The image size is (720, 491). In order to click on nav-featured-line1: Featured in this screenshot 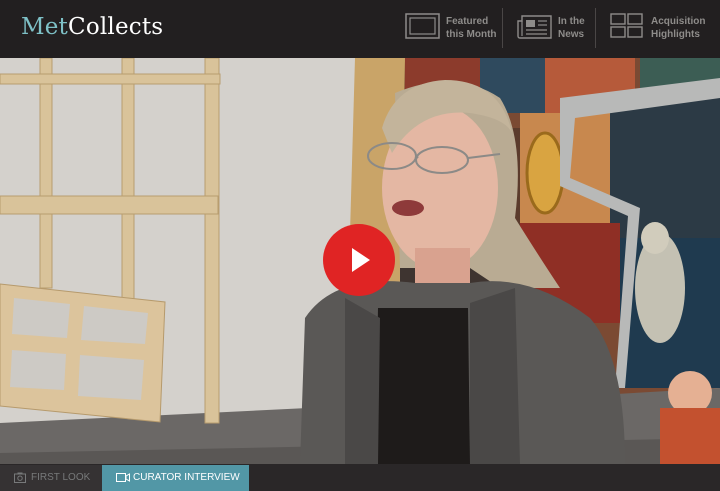, I will do `click(467, 21)`.